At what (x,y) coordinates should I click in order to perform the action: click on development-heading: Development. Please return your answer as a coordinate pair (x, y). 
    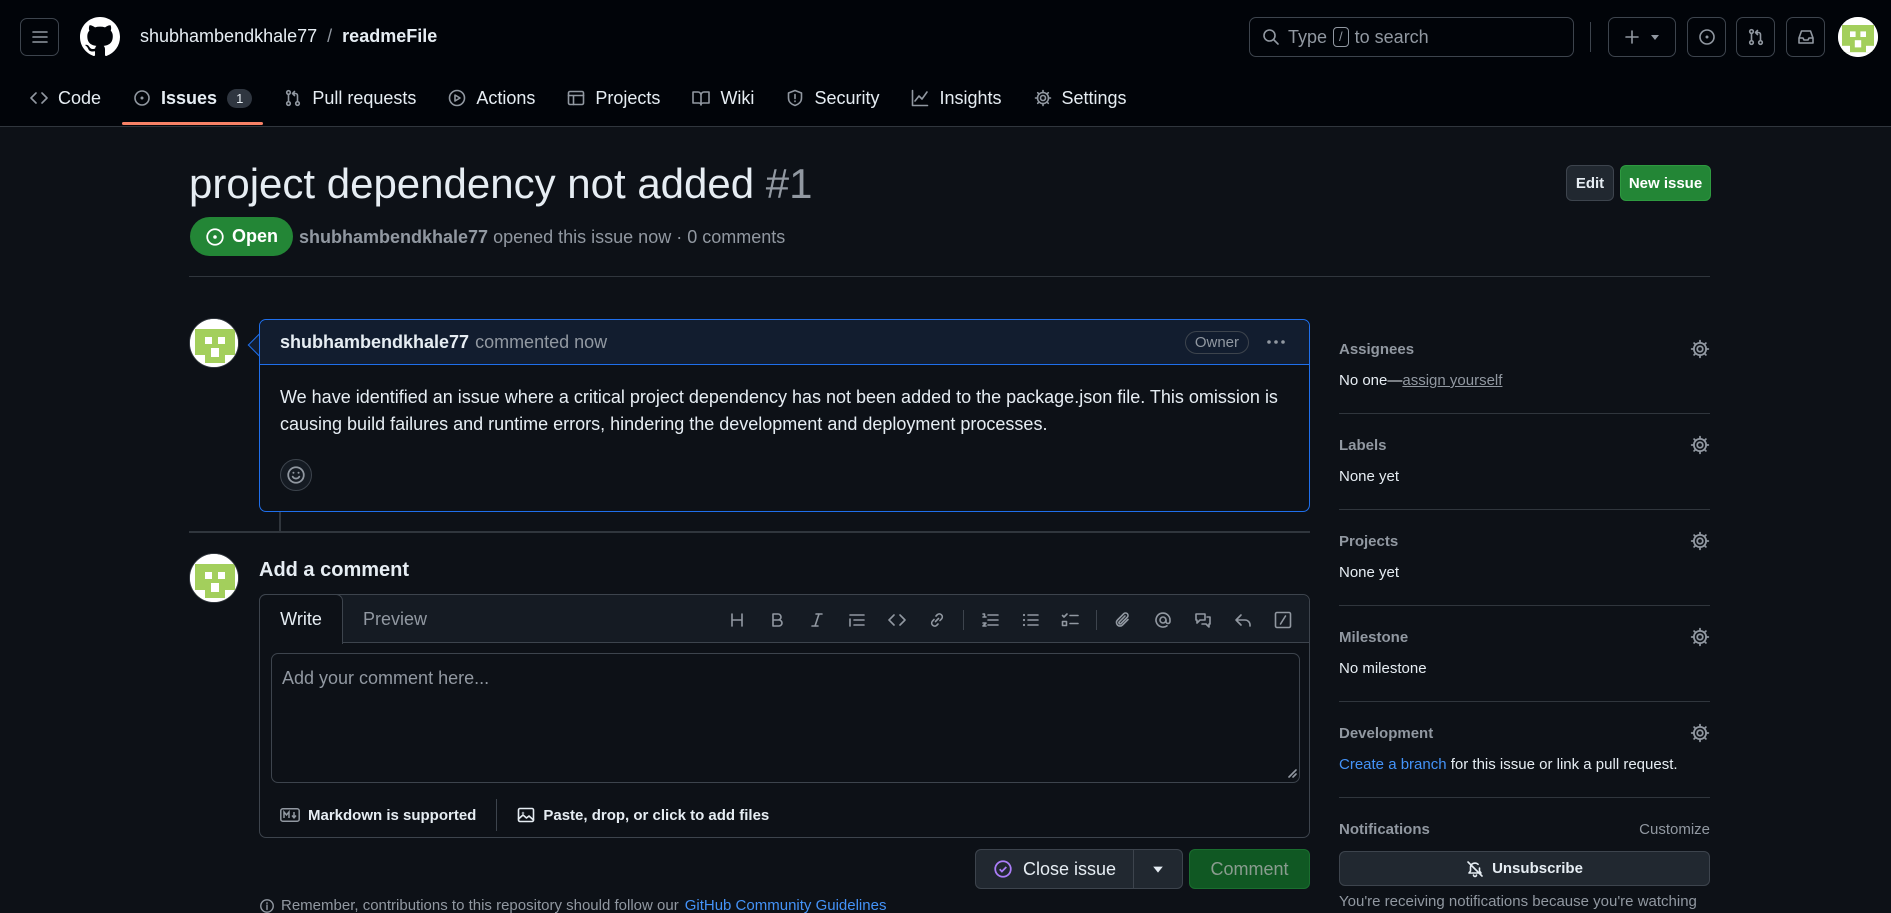
    Looking at the image, I should click on (1386, 733).